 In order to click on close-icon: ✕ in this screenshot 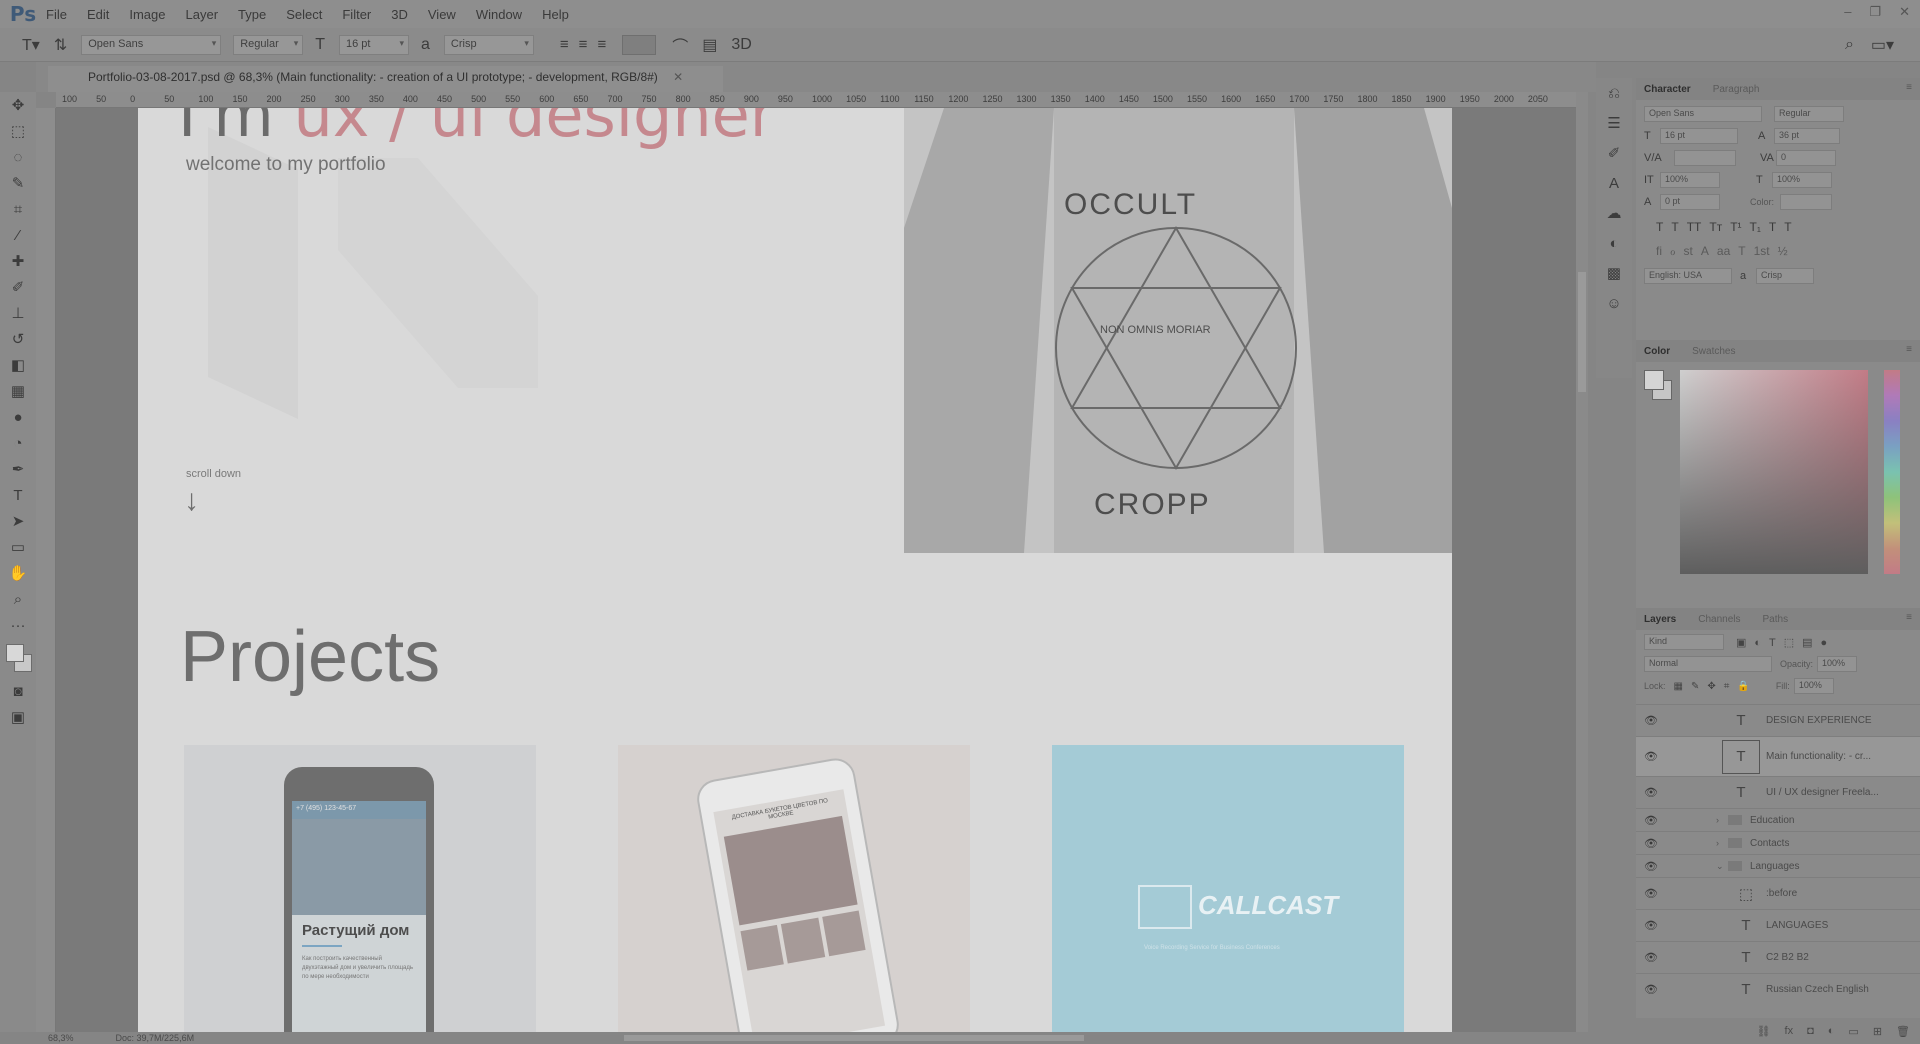, I will do `click(1904, 12)`.